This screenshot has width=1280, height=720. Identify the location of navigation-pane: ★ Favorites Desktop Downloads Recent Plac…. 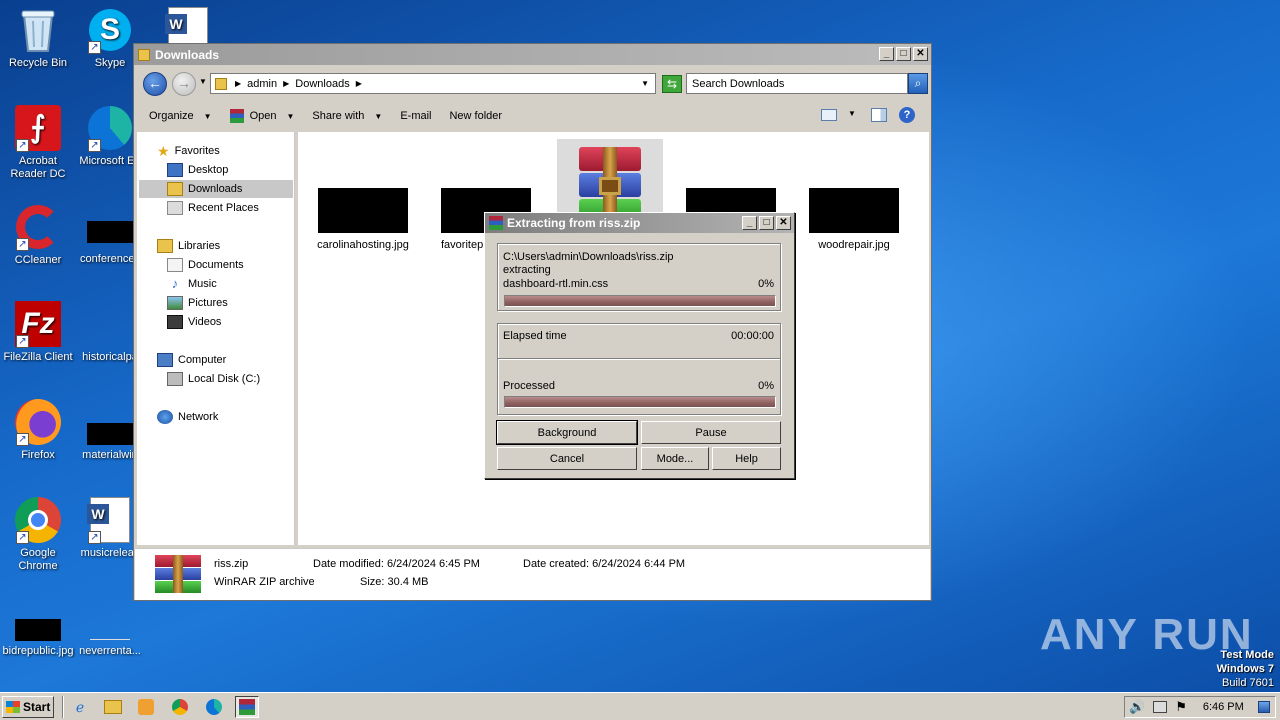
(216, 338).